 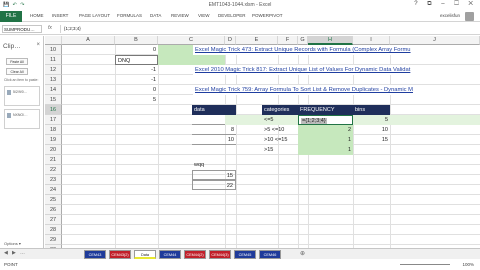 I want to click on col-header-e: E, so click(x=257, y=40).